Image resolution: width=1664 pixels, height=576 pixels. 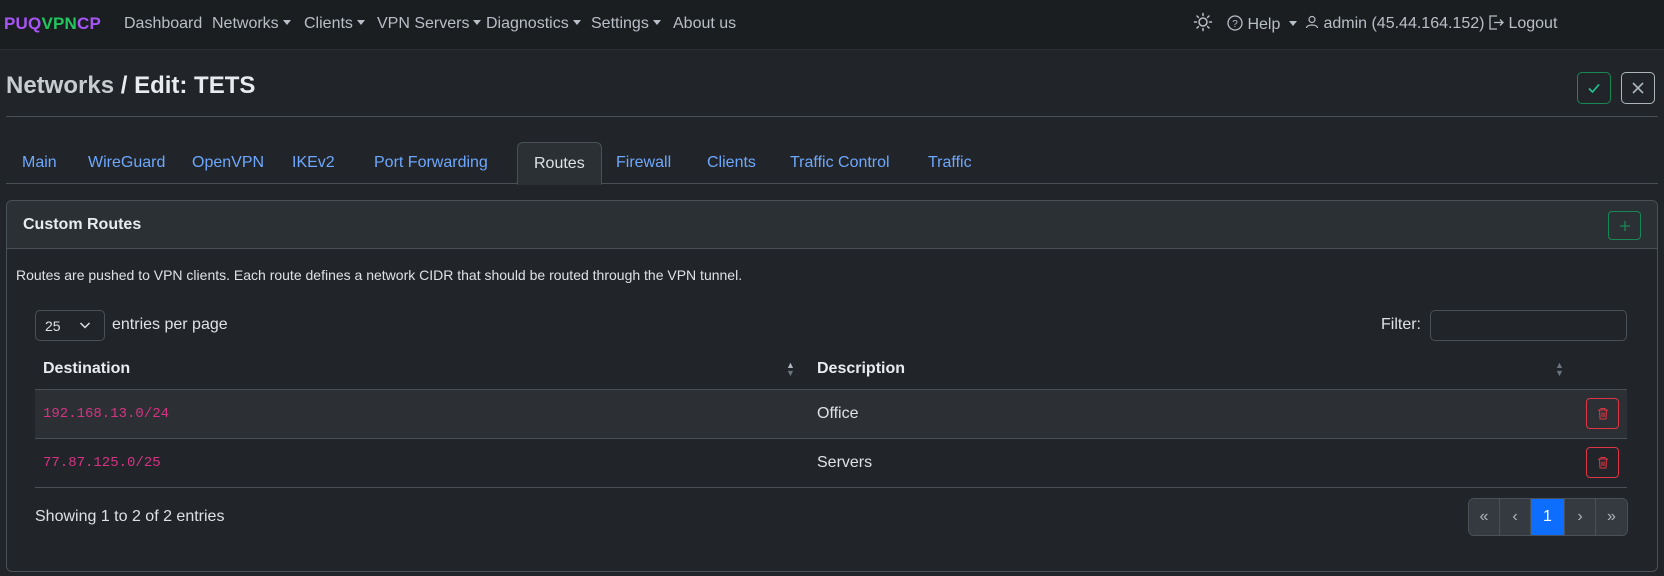 I want to click on page-prev-button: ‹, so click(x=1515, y=517).